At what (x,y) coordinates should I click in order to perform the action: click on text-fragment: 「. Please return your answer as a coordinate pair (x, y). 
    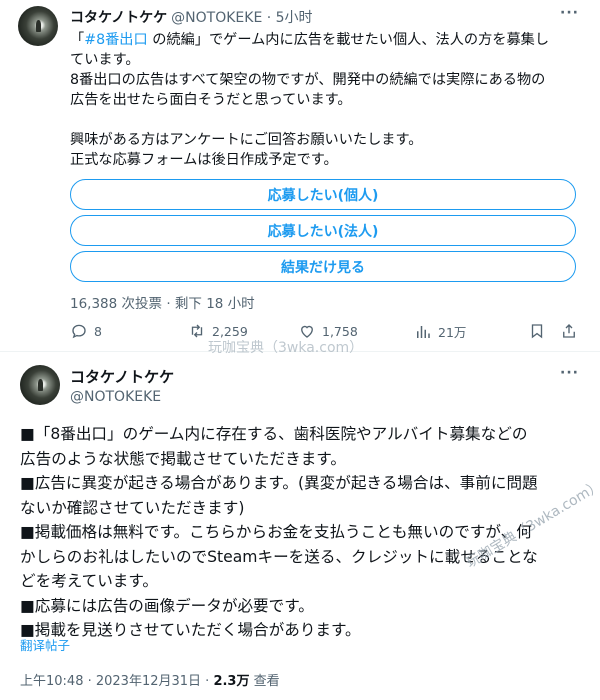
    Looking at the image, I should click on (77, 40).